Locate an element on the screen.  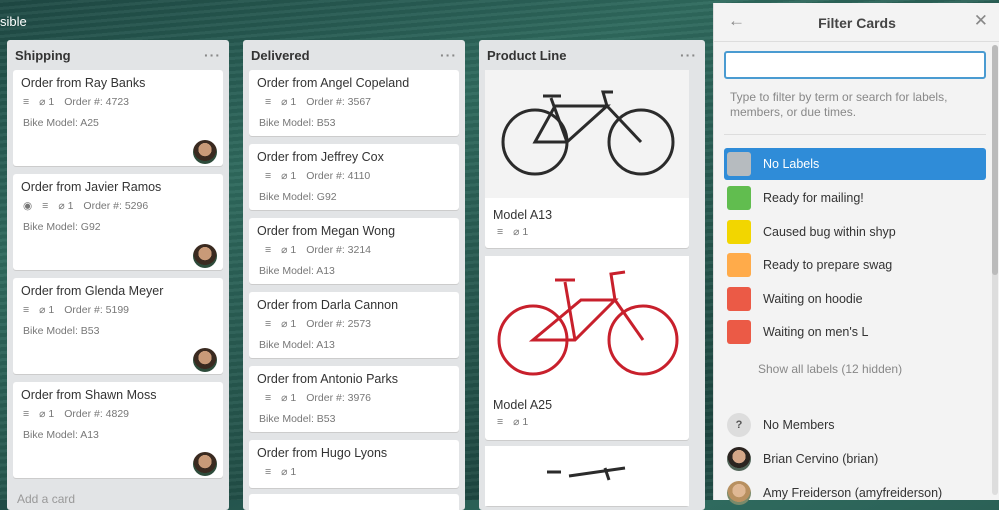
label-filter-caused-bug: Caused bug within shyp is located at coordinates (855, 232).